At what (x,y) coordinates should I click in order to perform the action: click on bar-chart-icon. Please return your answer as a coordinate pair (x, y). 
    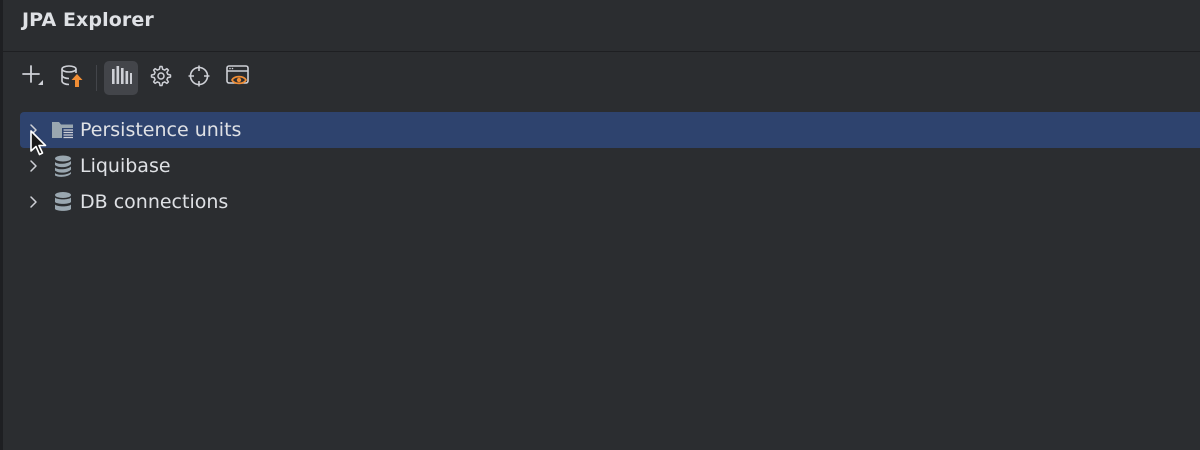
    Looking at the image, I should click on (121, 78).